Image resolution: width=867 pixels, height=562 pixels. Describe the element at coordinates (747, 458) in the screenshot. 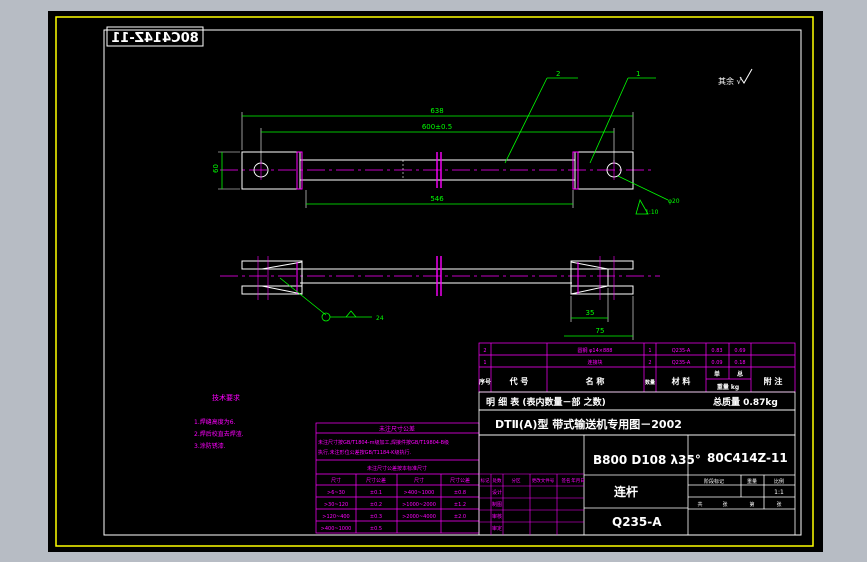

I see `drawing-number: 80C414Z-11` at that location.